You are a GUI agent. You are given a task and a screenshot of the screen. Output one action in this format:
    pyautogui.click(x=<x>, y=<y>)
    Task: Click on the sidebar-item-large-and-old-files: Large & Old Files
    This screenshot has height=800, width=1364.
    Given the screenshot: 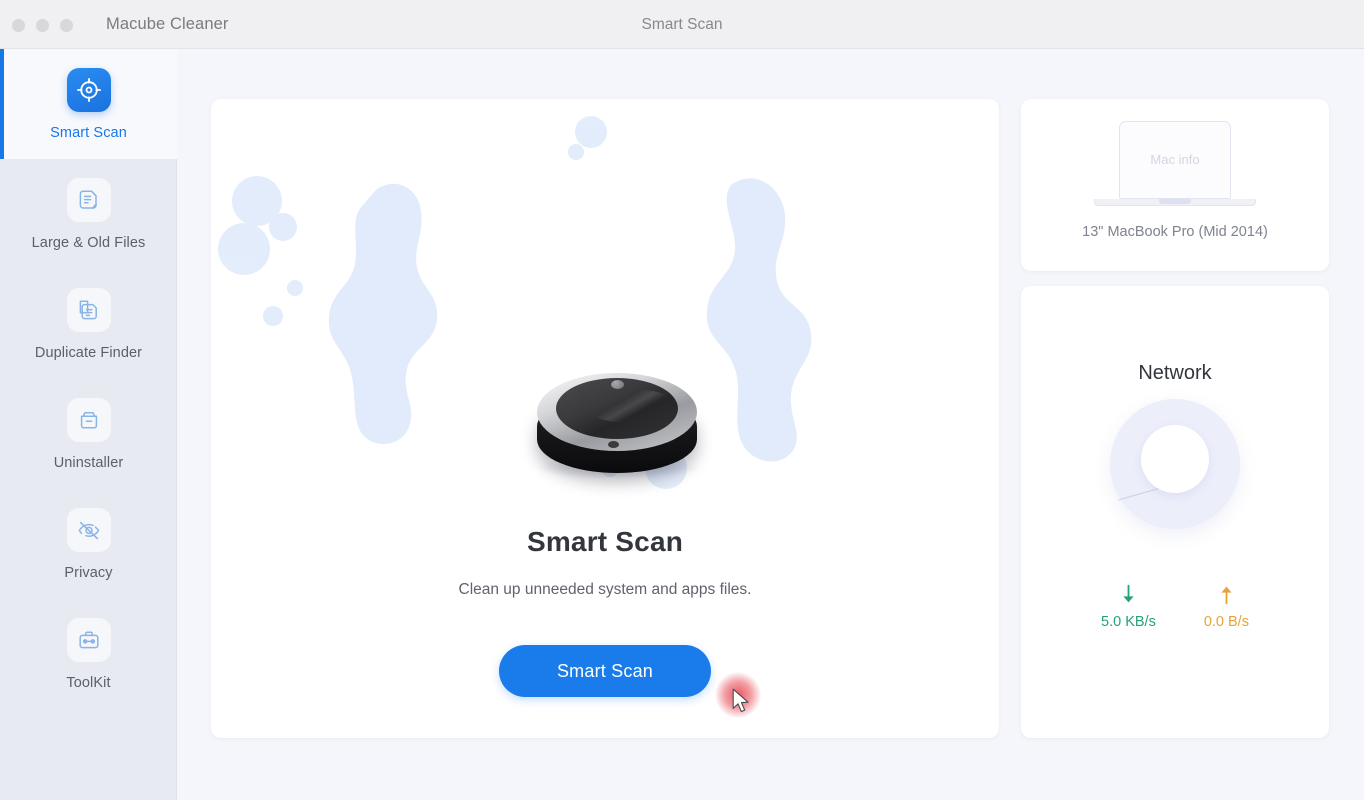 What is the action you would take?
    pyautogui.click(x=88, y=214)
    